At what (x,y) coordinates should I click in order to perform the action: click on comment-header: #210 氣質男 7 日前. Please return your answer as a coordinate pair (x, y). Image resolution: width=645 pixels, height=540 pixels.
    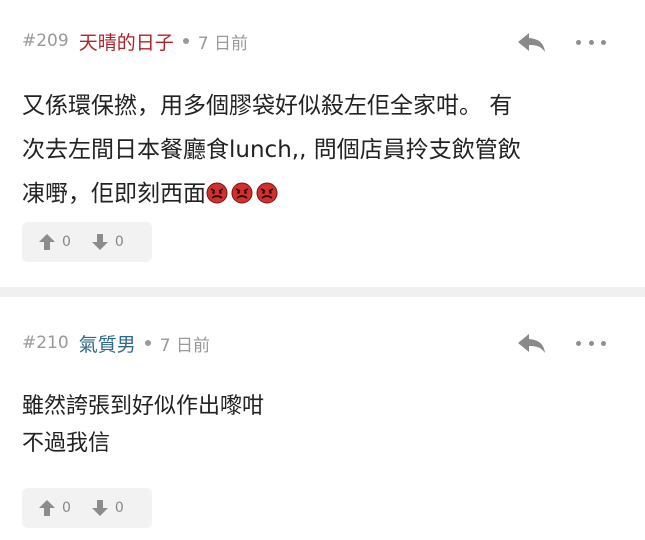
    Looking at the image, I should click on (116, 343).